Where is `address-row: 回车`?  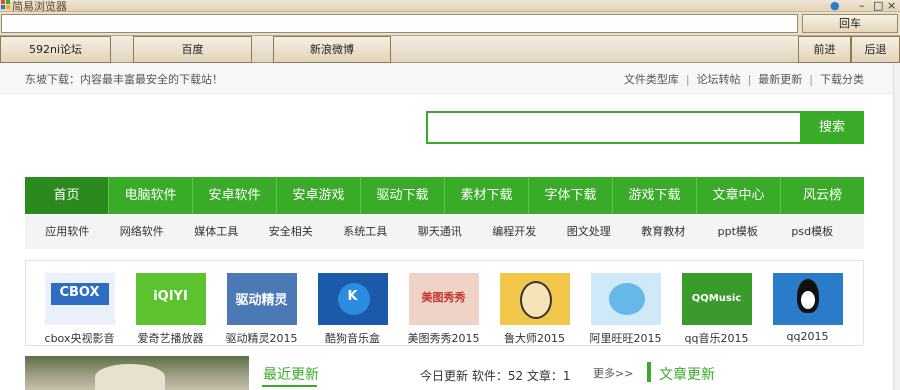 address-row: 回车 is located at coordinates (450, 24).